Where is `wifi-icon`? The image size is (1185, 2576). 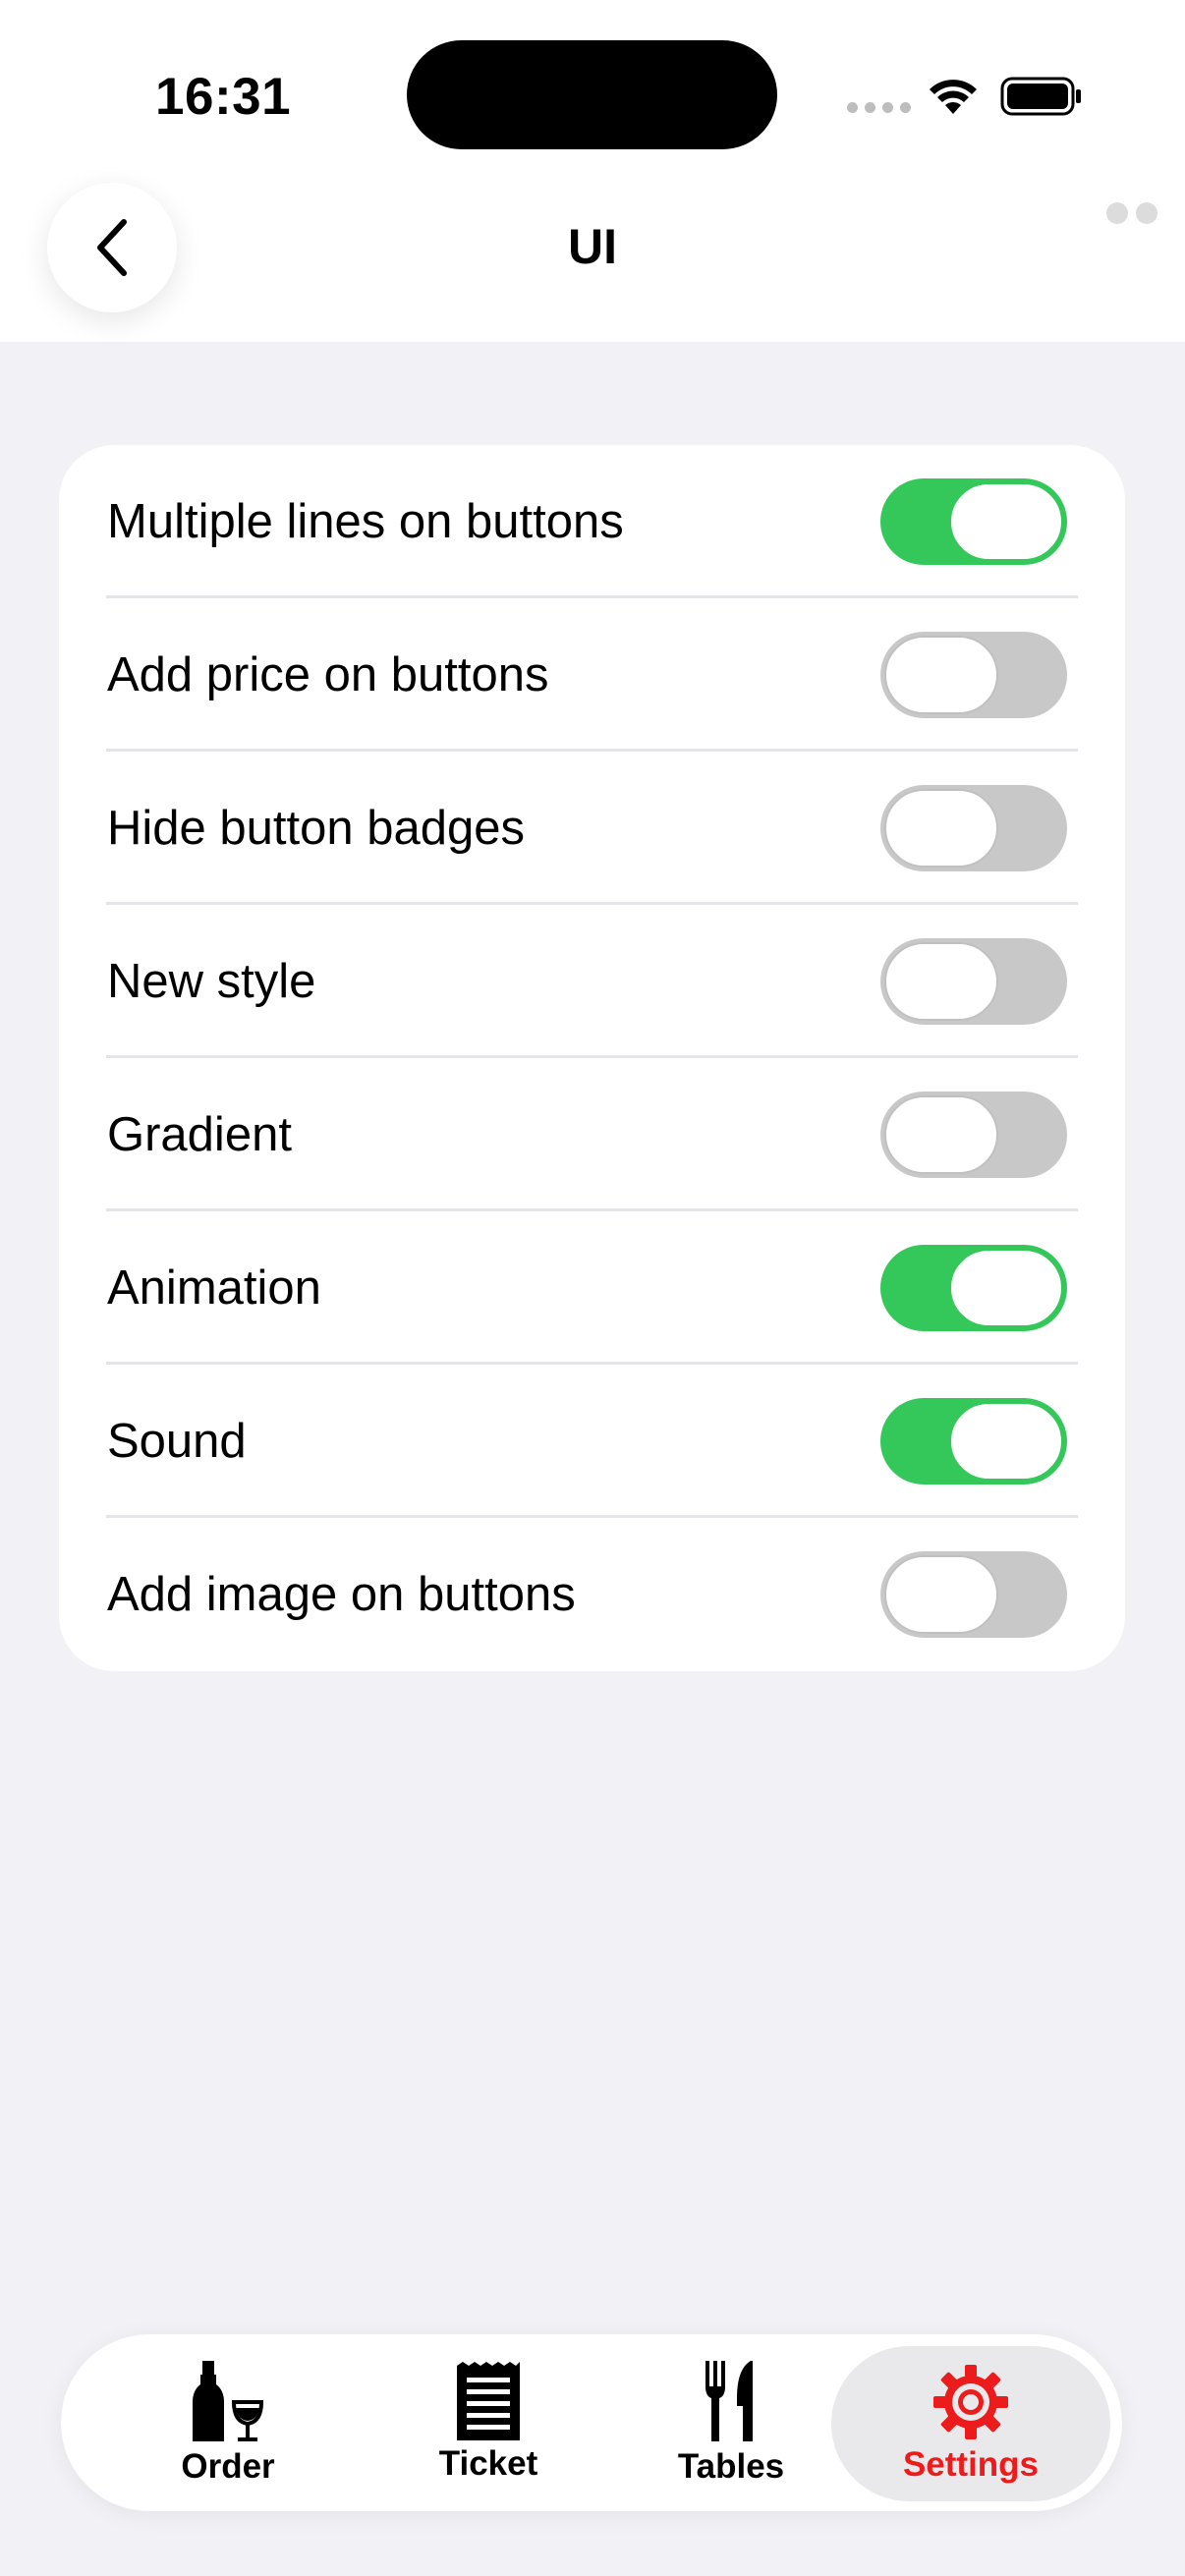 wifi-icon is located at coordinates (954, 97).